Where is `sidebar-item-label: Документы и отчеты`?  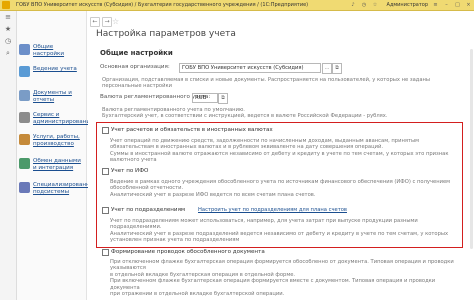
sidebar-item-label: Документы и отчеты is located at coordinates (52, 96).